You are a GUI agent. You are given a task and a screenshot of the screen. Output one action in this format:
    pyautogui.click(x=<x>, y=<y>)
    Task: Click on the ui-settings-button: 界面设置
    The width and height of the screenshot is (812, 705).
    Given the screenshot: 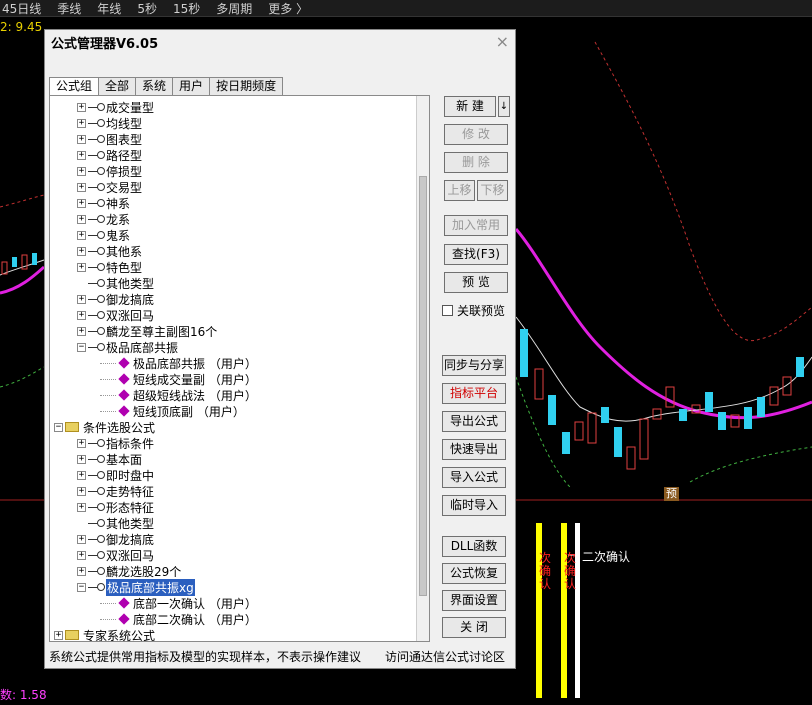 What is the action you would take?
    pyautogui.click(x=474, y=600)
    